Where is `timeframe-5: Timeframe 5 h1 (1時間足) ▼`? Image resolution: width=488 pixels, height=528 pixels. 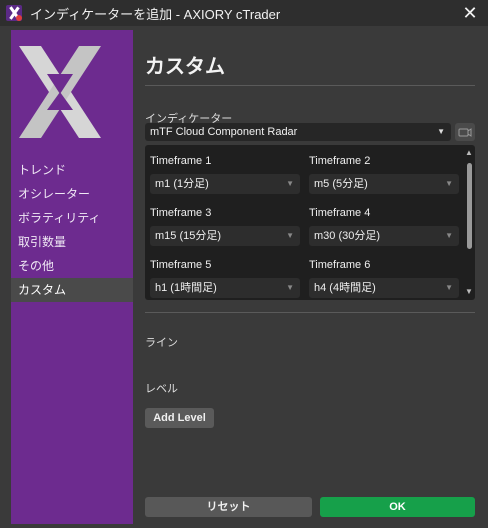 timeframe-5: Timeframe 5 h1 (1時間足) ▼ is located at coordinates (225, 278).